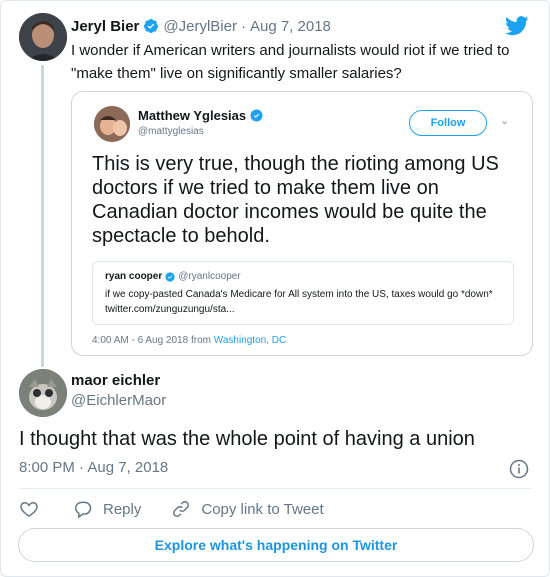  Describe the element at coordinates (93, 467) in the screenshot. I see `main-tweet-timestamp: 8:00 PM · Aug 7, 2018` at that location.